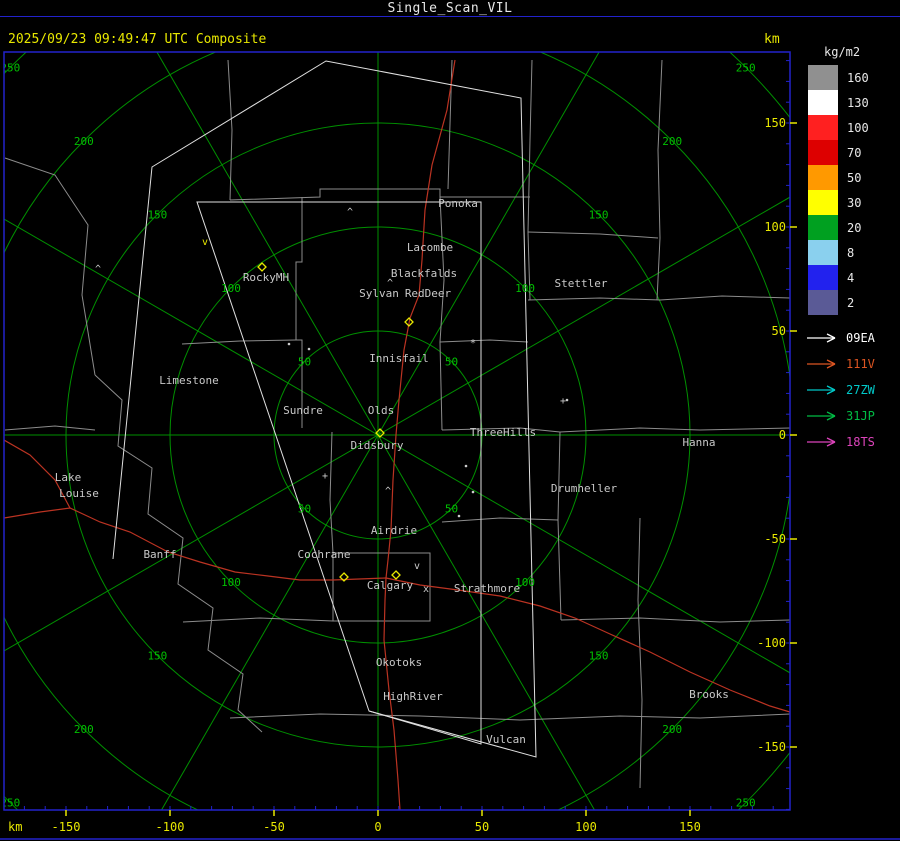 This screenshot has height=841, width=900. I want to click on right-axis-label: -150, so click(771, 747).